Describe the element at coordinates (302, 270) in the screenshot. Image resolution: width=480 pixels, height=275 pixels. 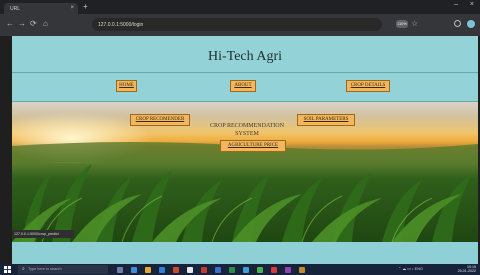
I see `app-icon-amber` at that location.